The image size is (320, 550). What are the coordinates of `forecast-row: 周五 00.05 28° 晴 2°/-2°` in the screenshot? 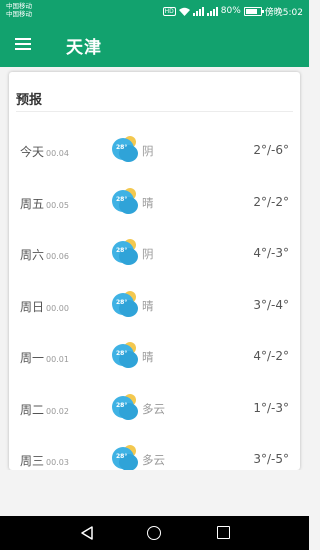 It's located at (154, 202).